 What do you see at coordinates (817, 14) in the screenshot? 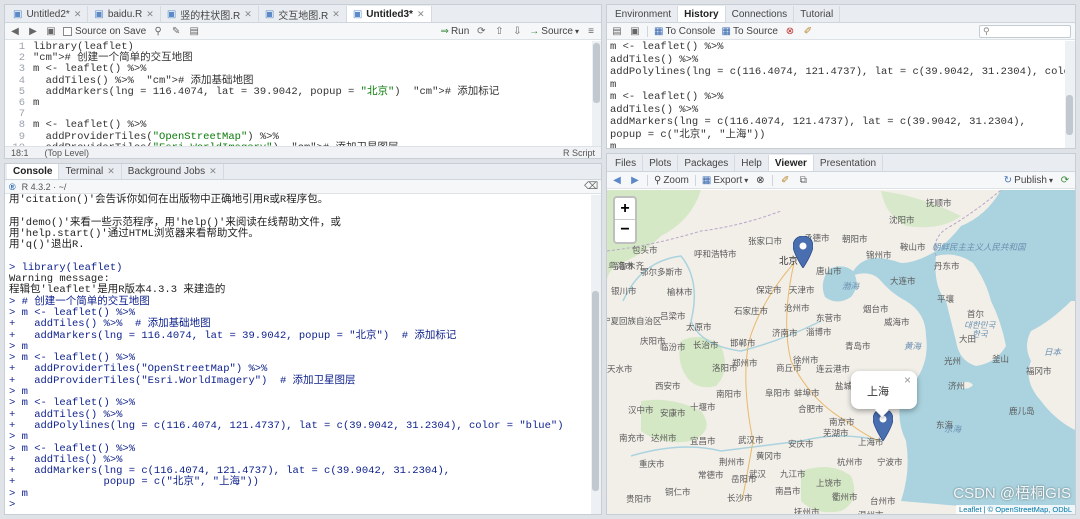
I see `history-tab: Tutorial` at bounding box center [817, 14].